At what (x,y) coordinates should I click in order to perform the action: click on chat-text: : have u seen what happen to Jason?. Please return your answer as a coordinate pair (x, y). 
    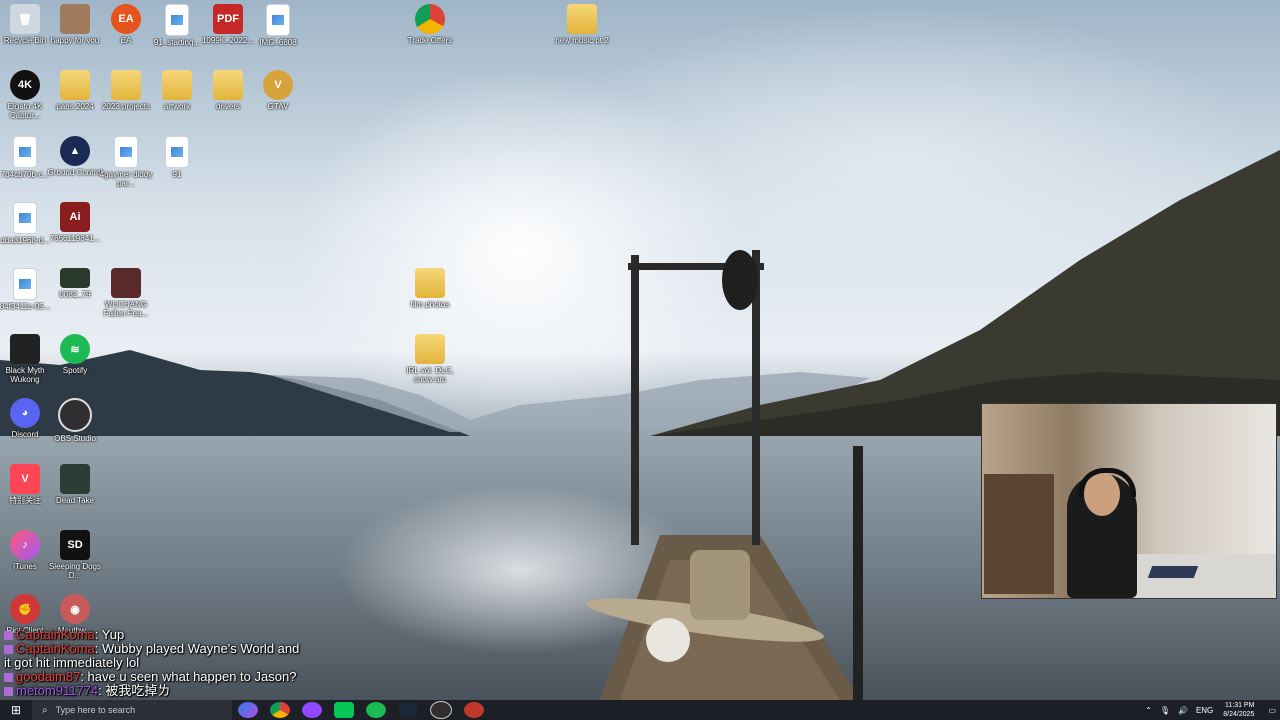
    Looking at the image, I should click on (188, 676).